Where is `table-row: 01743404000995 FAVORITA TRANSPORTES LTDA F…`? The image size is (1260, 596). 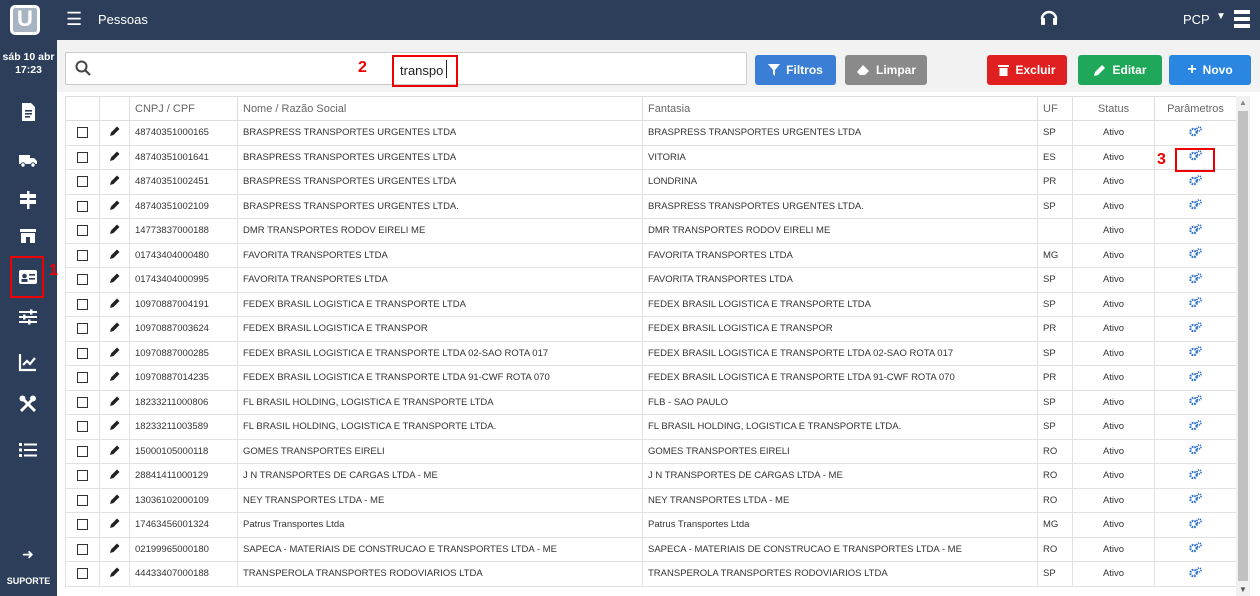
table-row: 01743404000995 FAVORITA TRANSPORTES LTDA F… is located at coordinates (650, 280).